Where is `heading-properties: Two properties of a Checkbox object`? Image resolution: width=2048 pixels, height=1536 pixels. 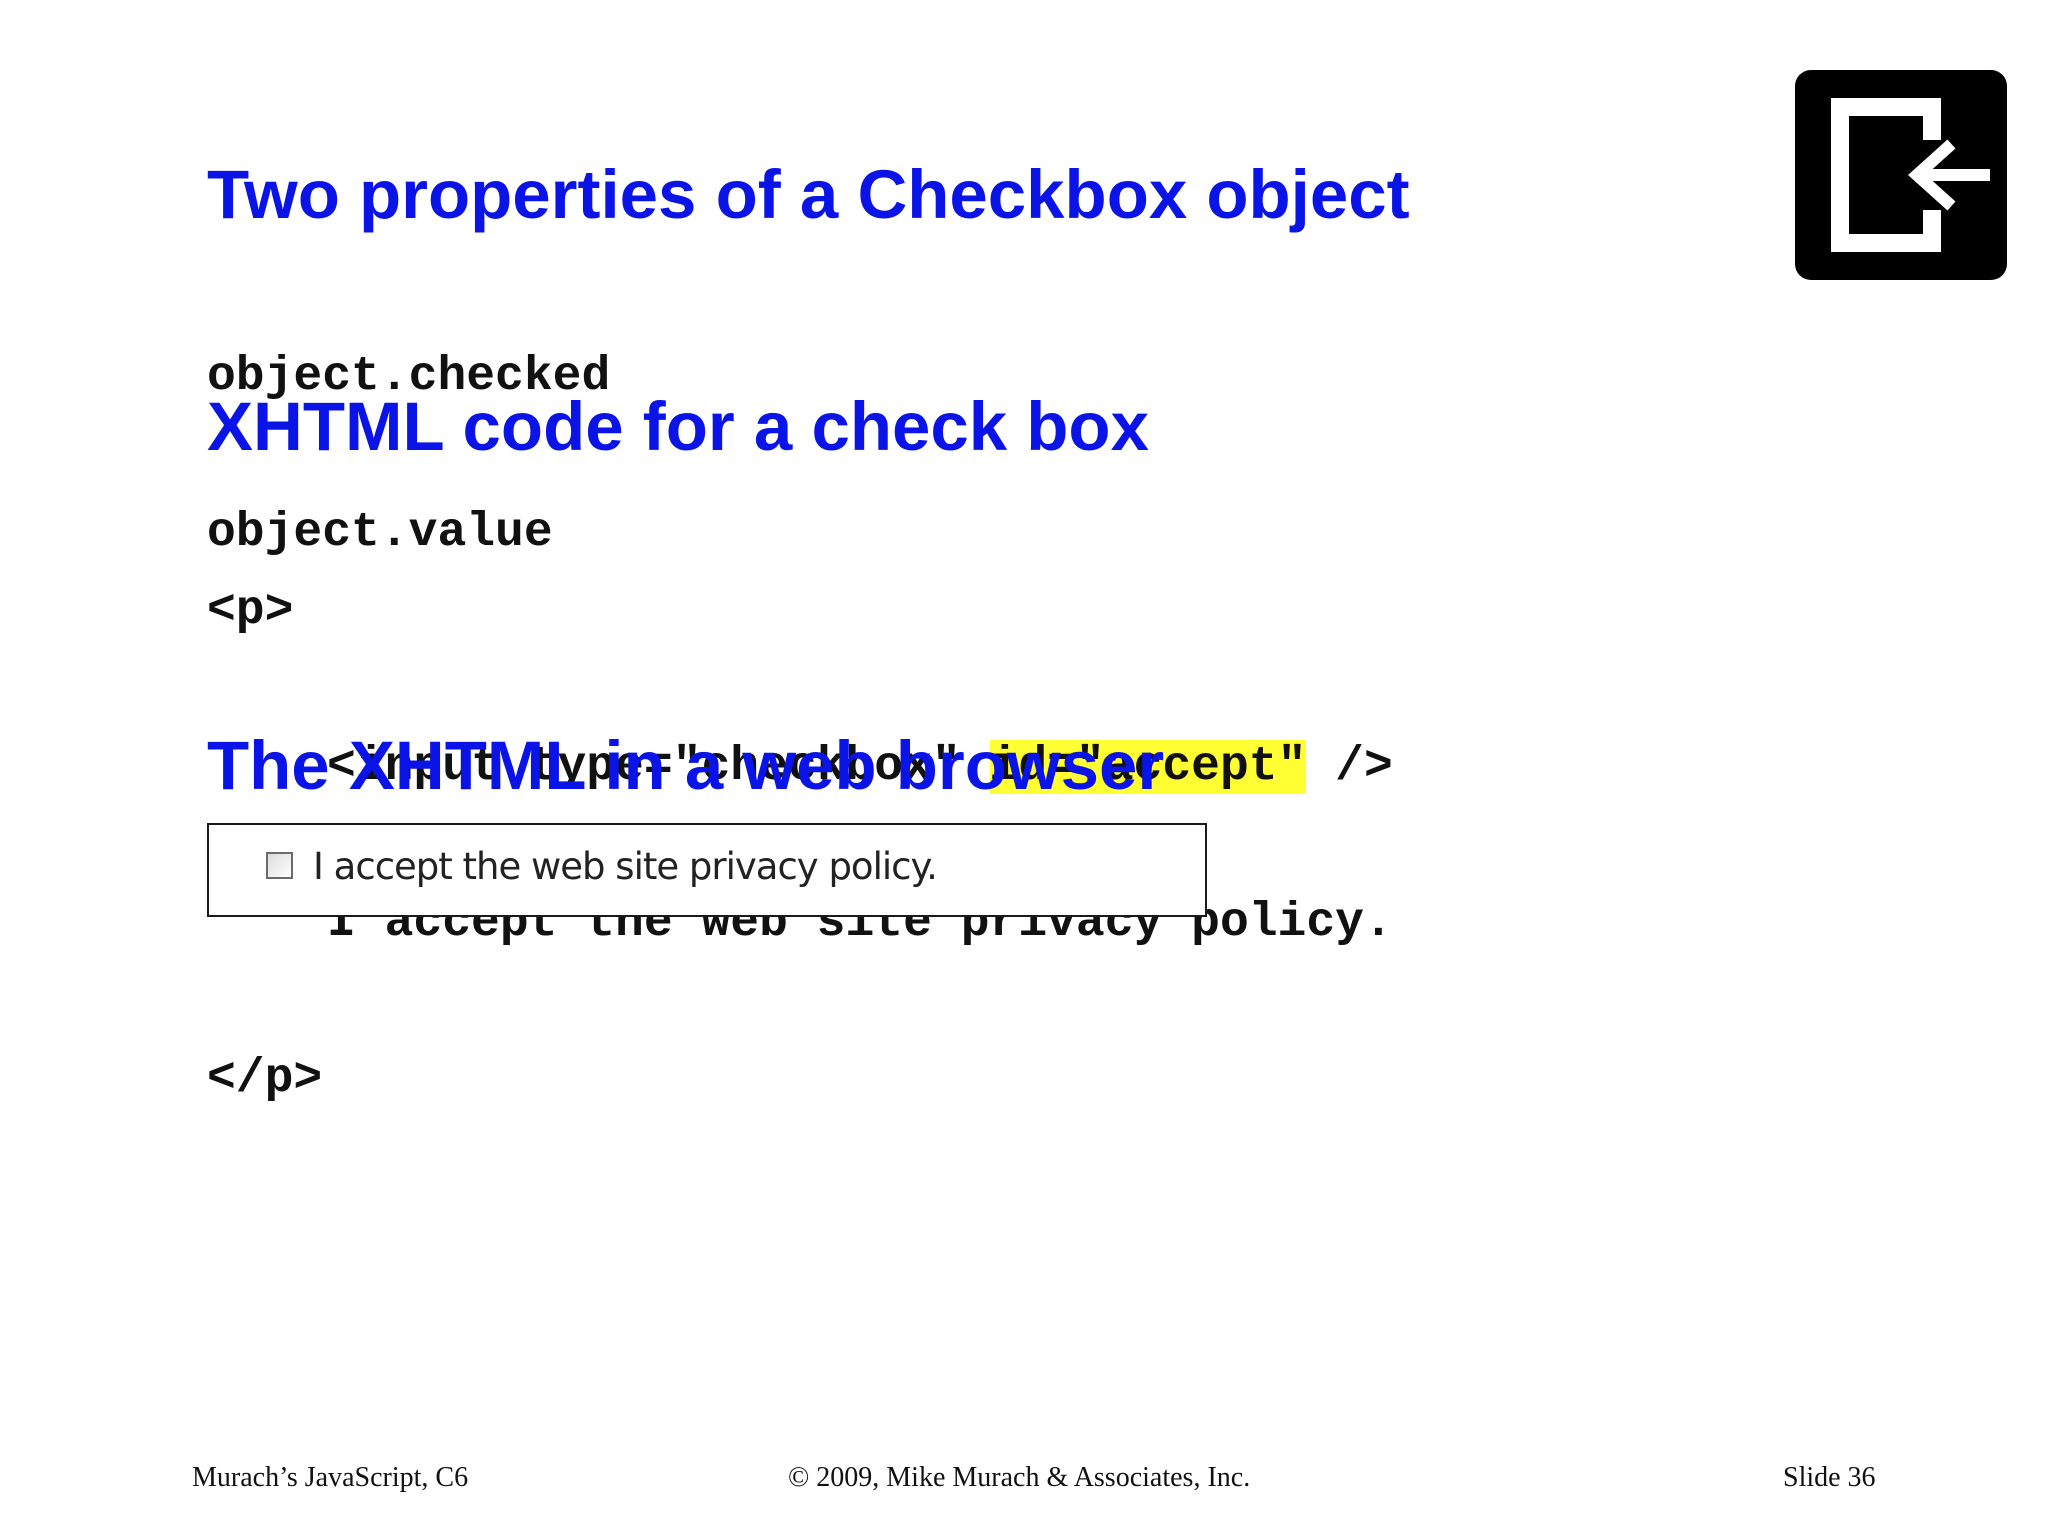 heading-properties: Two properties of a Checkbox object is located at coordinates (808, 194).